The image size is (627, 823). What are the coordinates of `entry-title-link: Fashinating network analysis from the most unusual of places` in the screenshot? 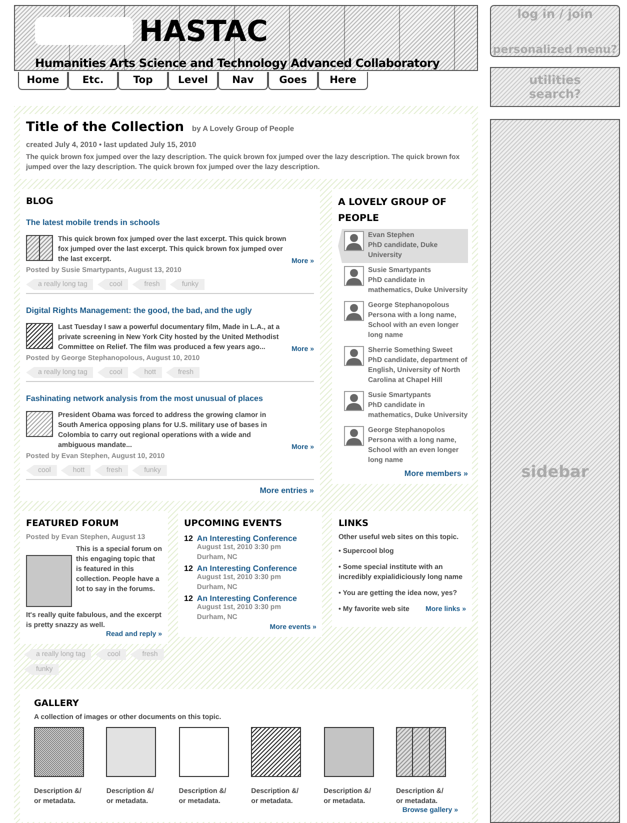 It's located at (144, 398).